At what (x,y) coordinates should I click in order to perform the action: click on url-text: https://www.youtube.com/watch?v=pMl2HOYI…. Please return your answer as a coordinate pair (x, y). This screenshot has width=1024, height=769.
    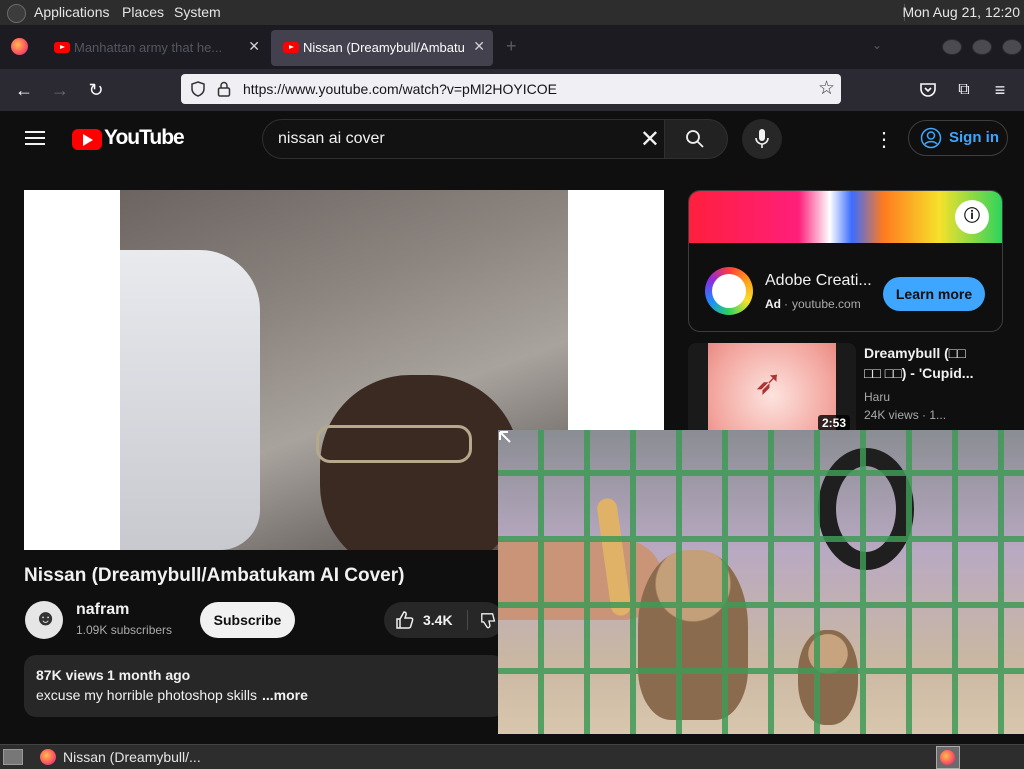
    Looking at the image, I should click on (400, 89).